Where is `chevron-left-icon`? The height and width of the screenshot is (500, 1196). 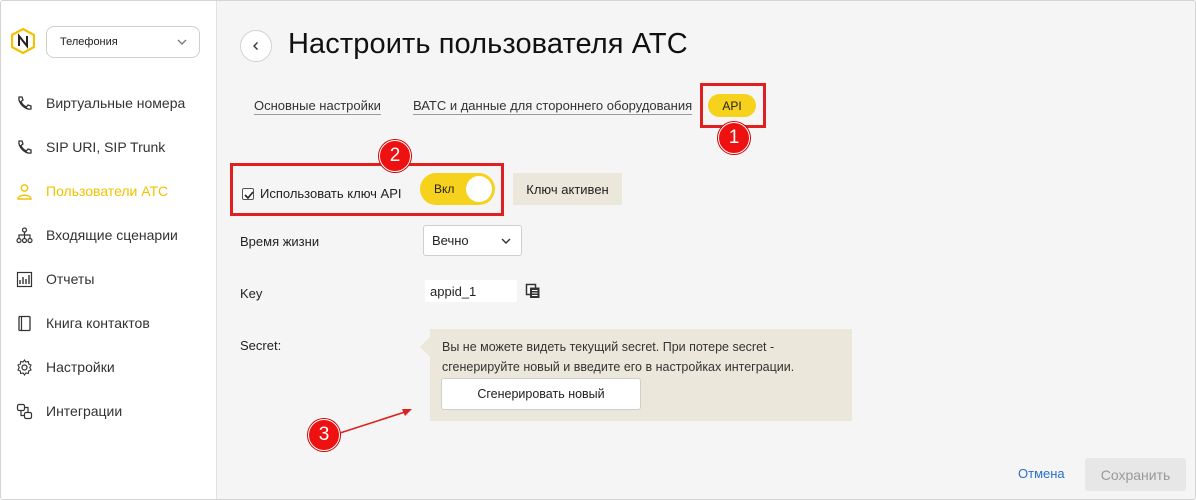 chevron-left-icon is located at coordinates (255, 46).